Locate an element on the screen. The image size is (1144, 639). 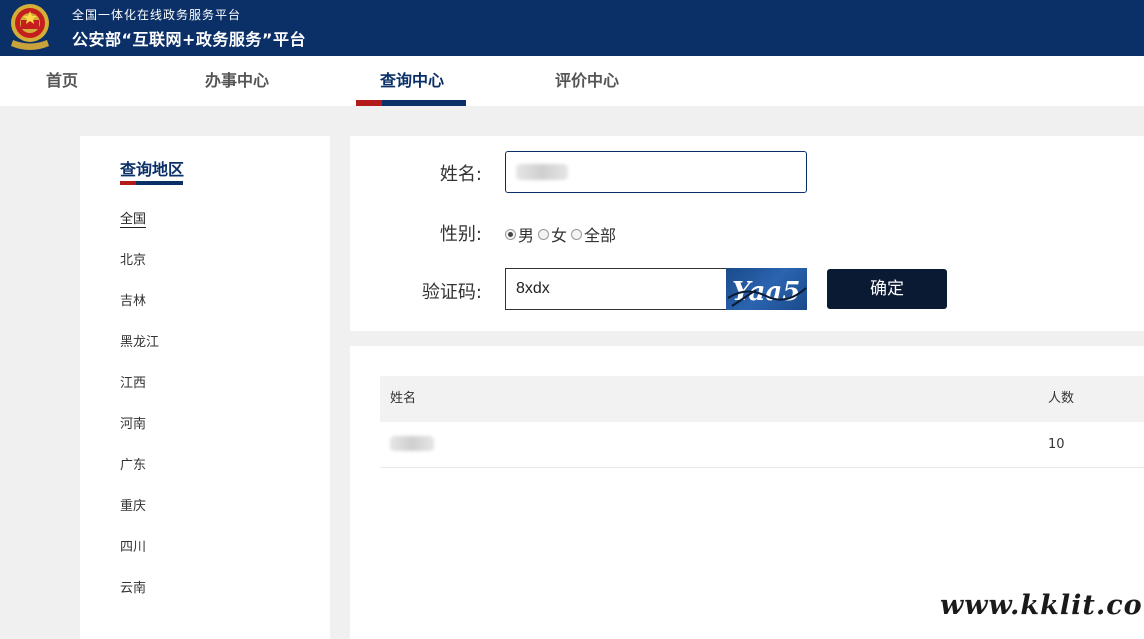
gender-radio-all: 全部 is located at coordinates (593, 234).